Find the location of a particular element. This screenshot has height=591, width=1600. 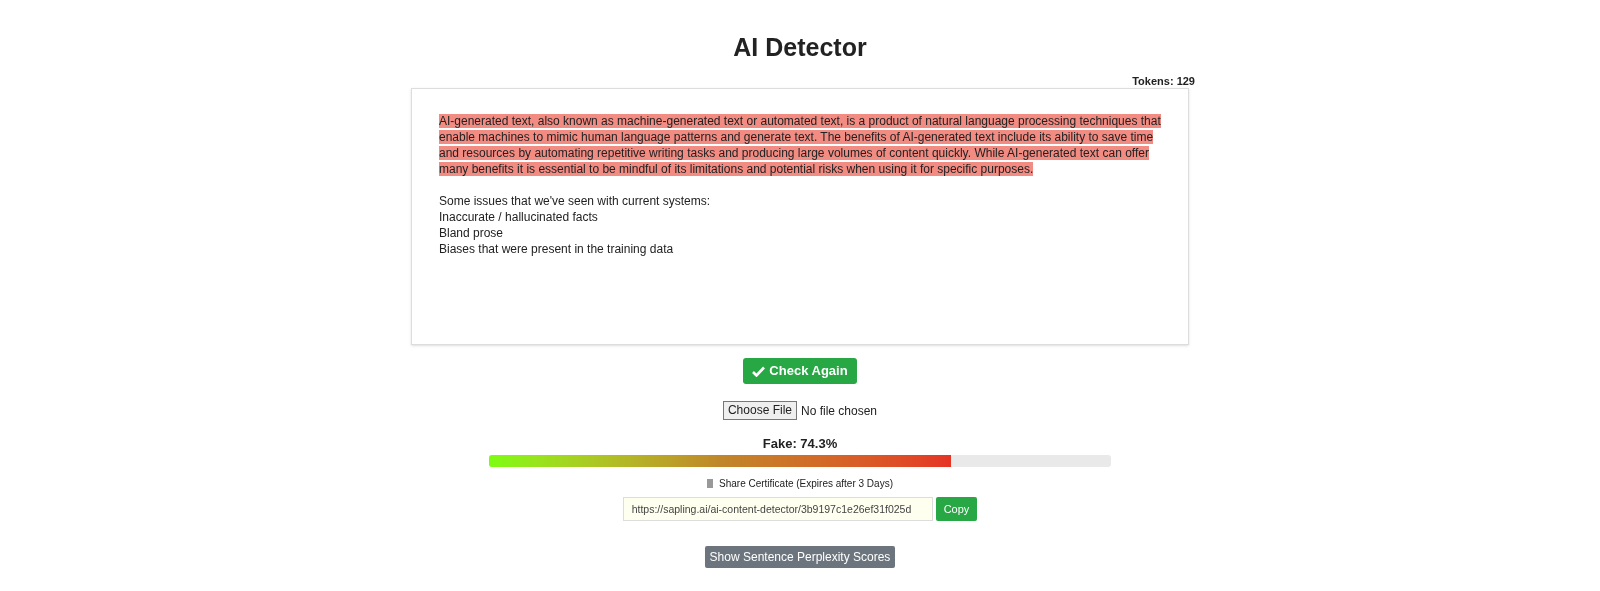

result-label: Fake: 74.3% is located at coordinates (800, 444).